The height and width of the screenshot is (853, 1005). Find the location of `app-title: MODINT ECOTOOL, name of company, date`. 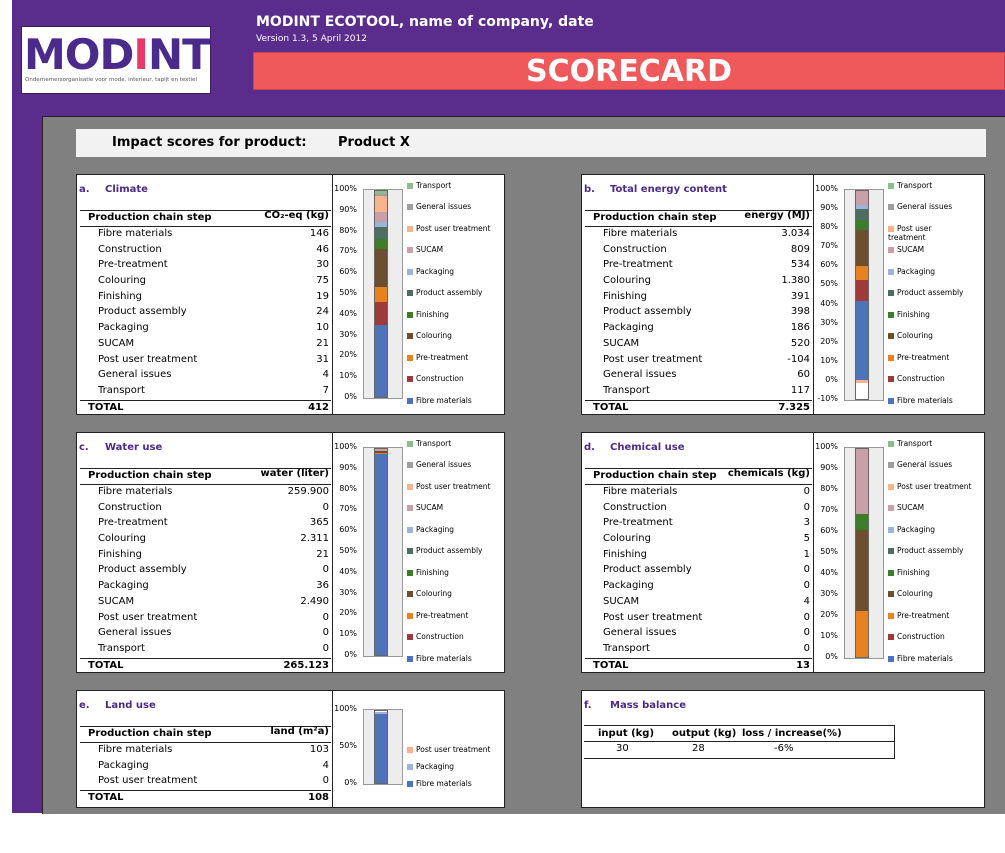

app-title: MODINT ECOTOOL, name of company, date is located at coordinates (425, 22).